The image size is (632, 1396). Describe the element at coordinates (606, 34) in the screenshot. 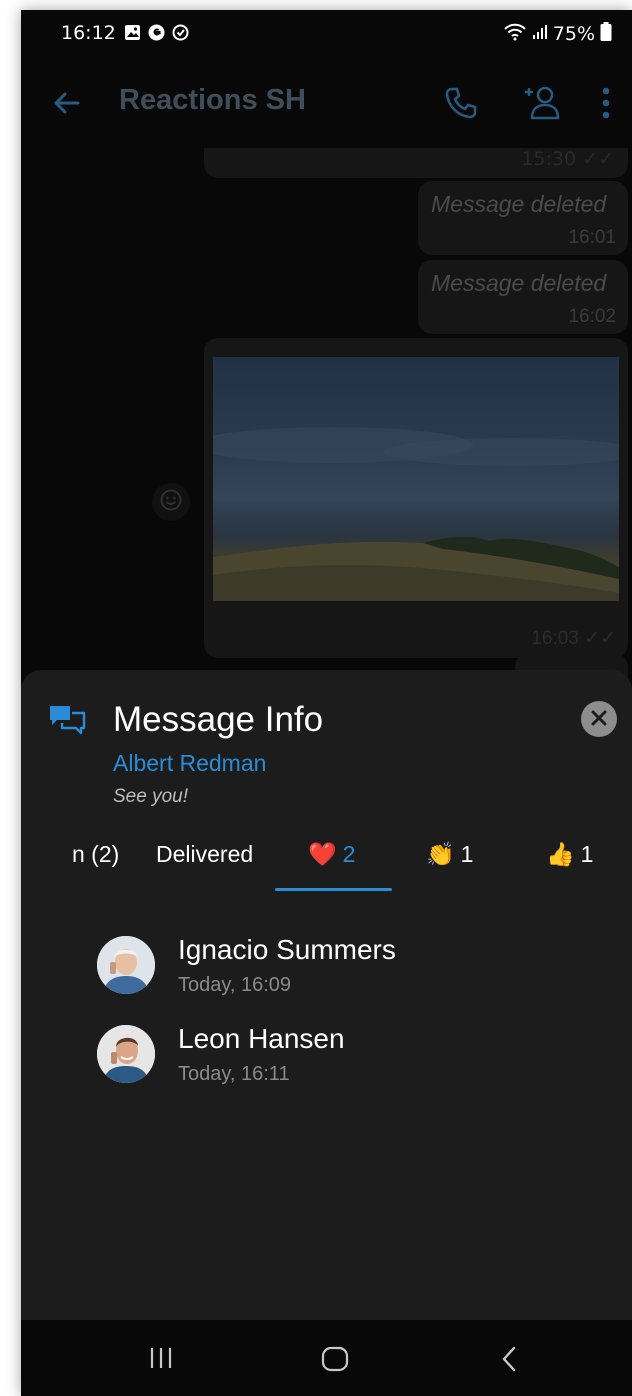

I see `battery-icon` at that location.